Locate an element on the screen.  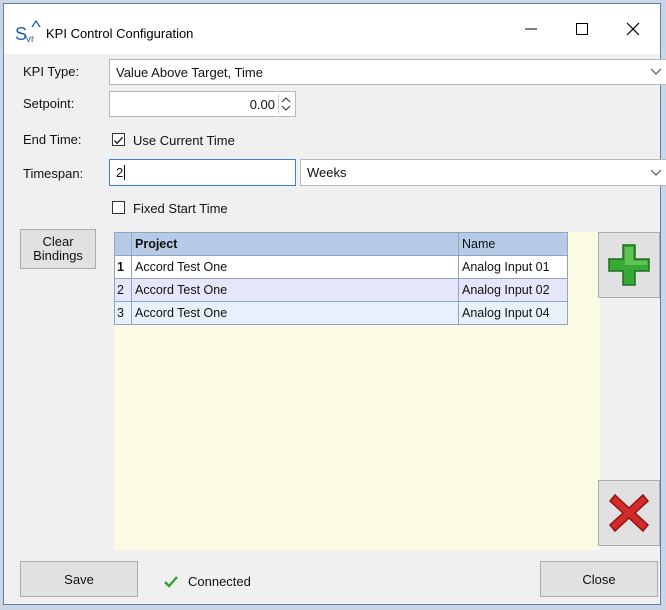
add-binding-button is located at coordinates (629, 265).